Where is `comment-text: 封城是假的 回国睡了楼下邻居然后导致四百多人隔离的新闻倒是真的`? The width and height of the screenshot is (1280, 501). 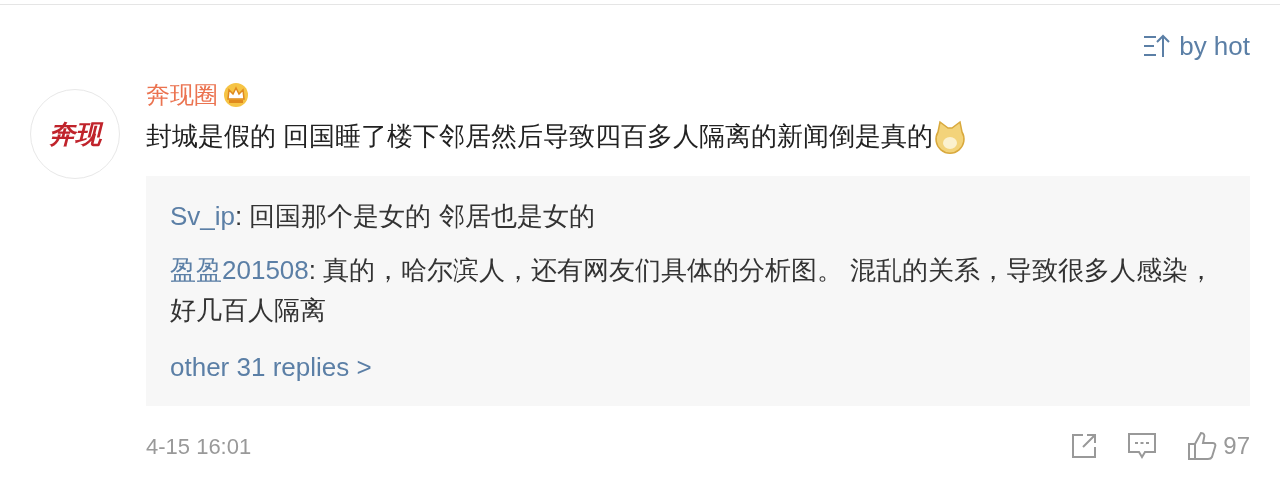 comment-text: 封城是假的 回国睡了楼下邻居然后导致四百多人隔离的新闻倒是真的 is located at coordinates (540, 136).